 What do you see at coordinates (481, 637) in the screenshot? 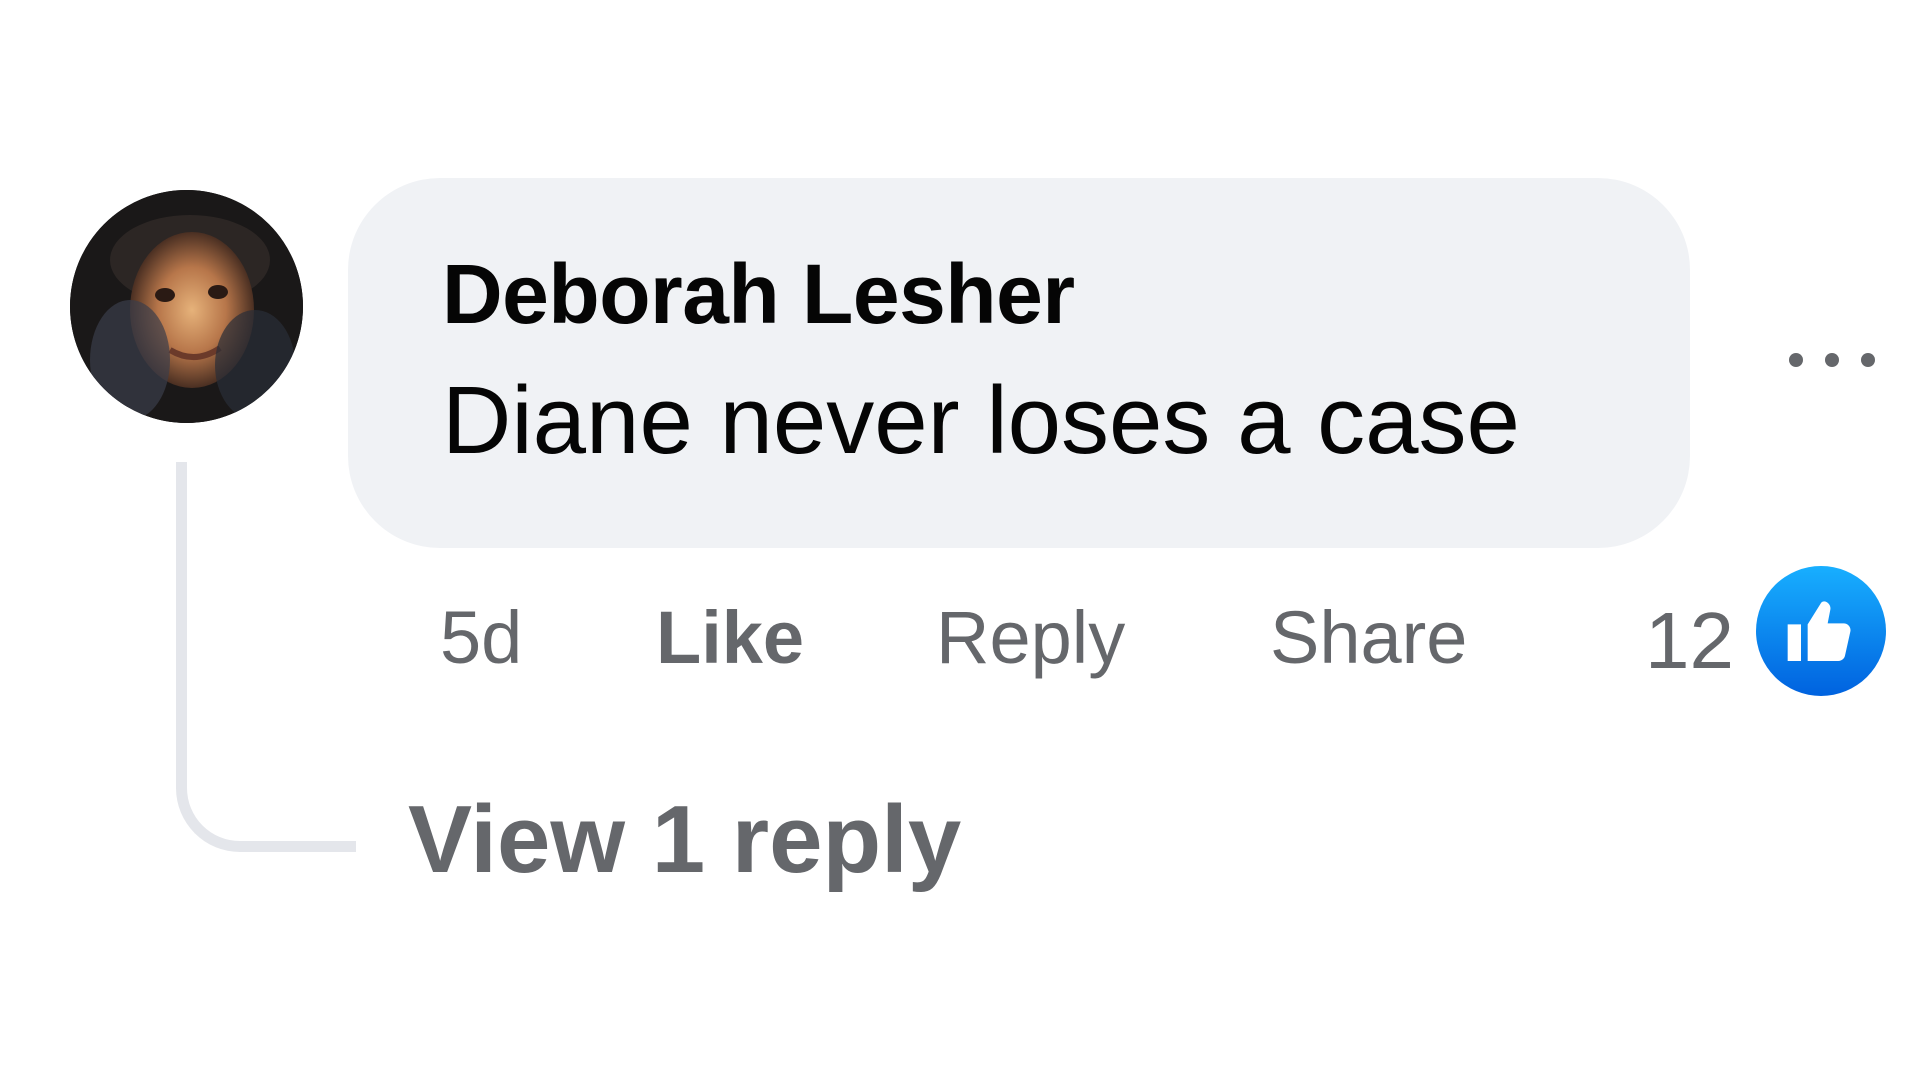
I see `comment-timestamp: 5d` at bounding box center [481, 637].